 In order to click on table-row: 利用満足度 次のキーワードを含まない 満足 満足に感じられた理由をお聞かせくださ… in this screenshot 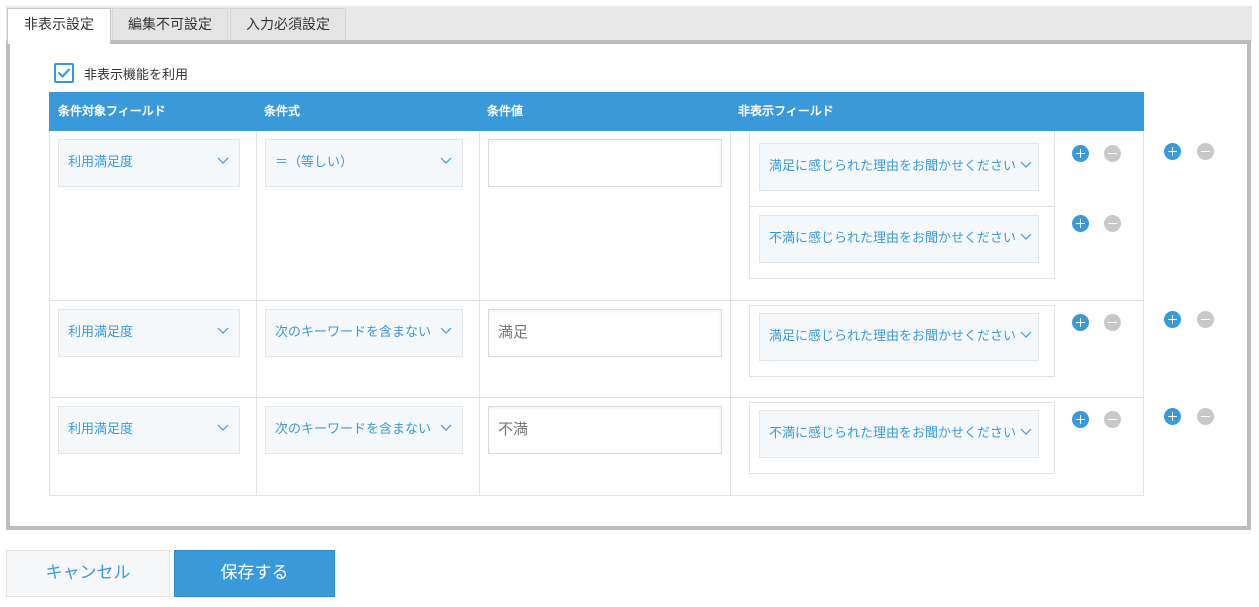, I will do `click(596, 349)`.